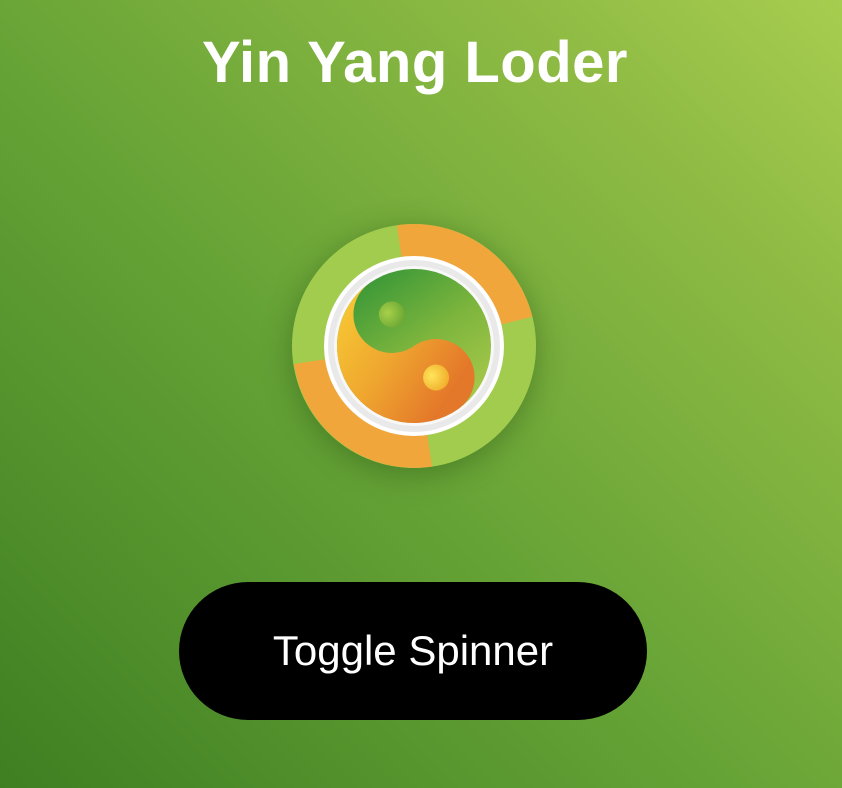  I want to click on yin-yang-spinner, so click(414, 346).